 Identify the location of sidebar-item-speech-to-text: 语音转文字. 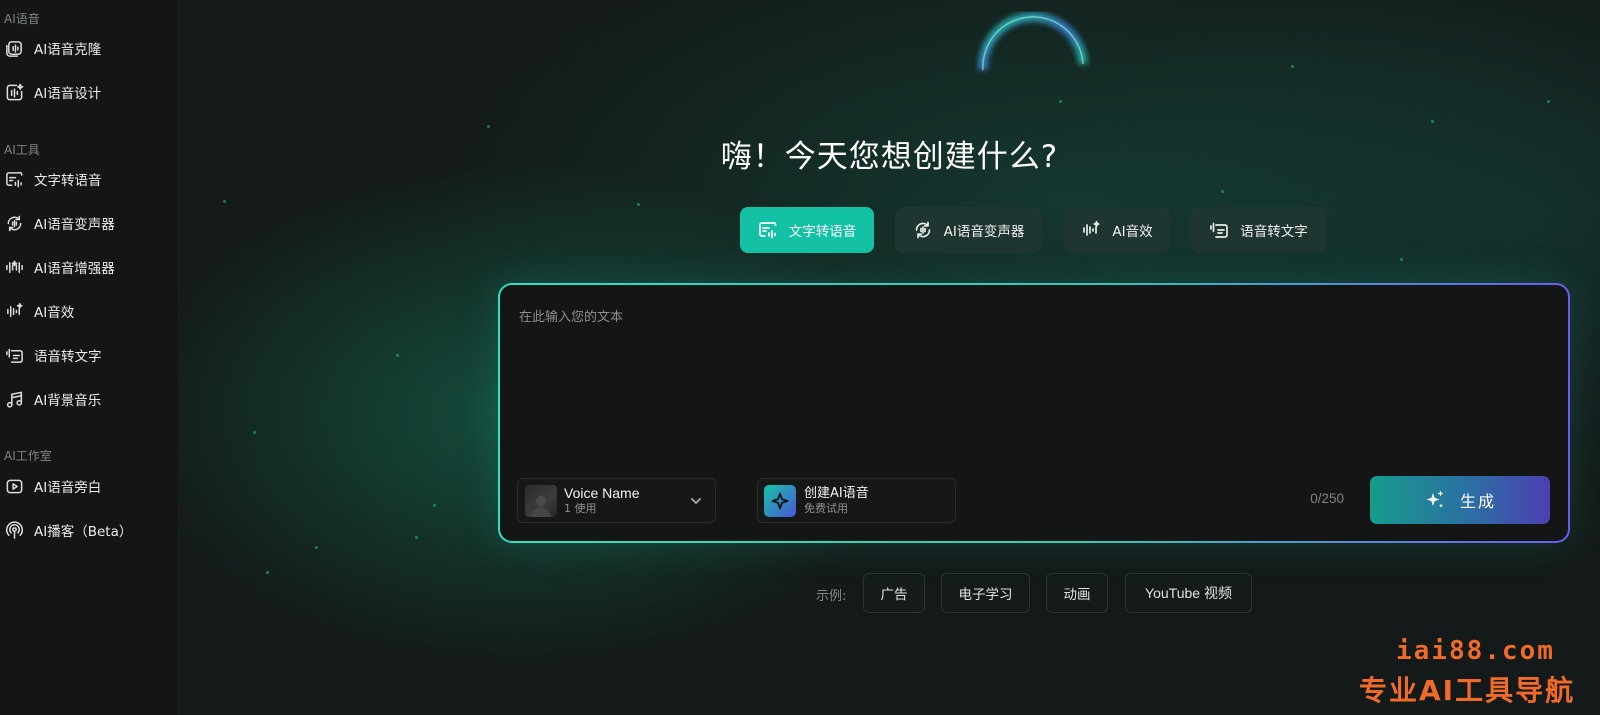
(89, 355).